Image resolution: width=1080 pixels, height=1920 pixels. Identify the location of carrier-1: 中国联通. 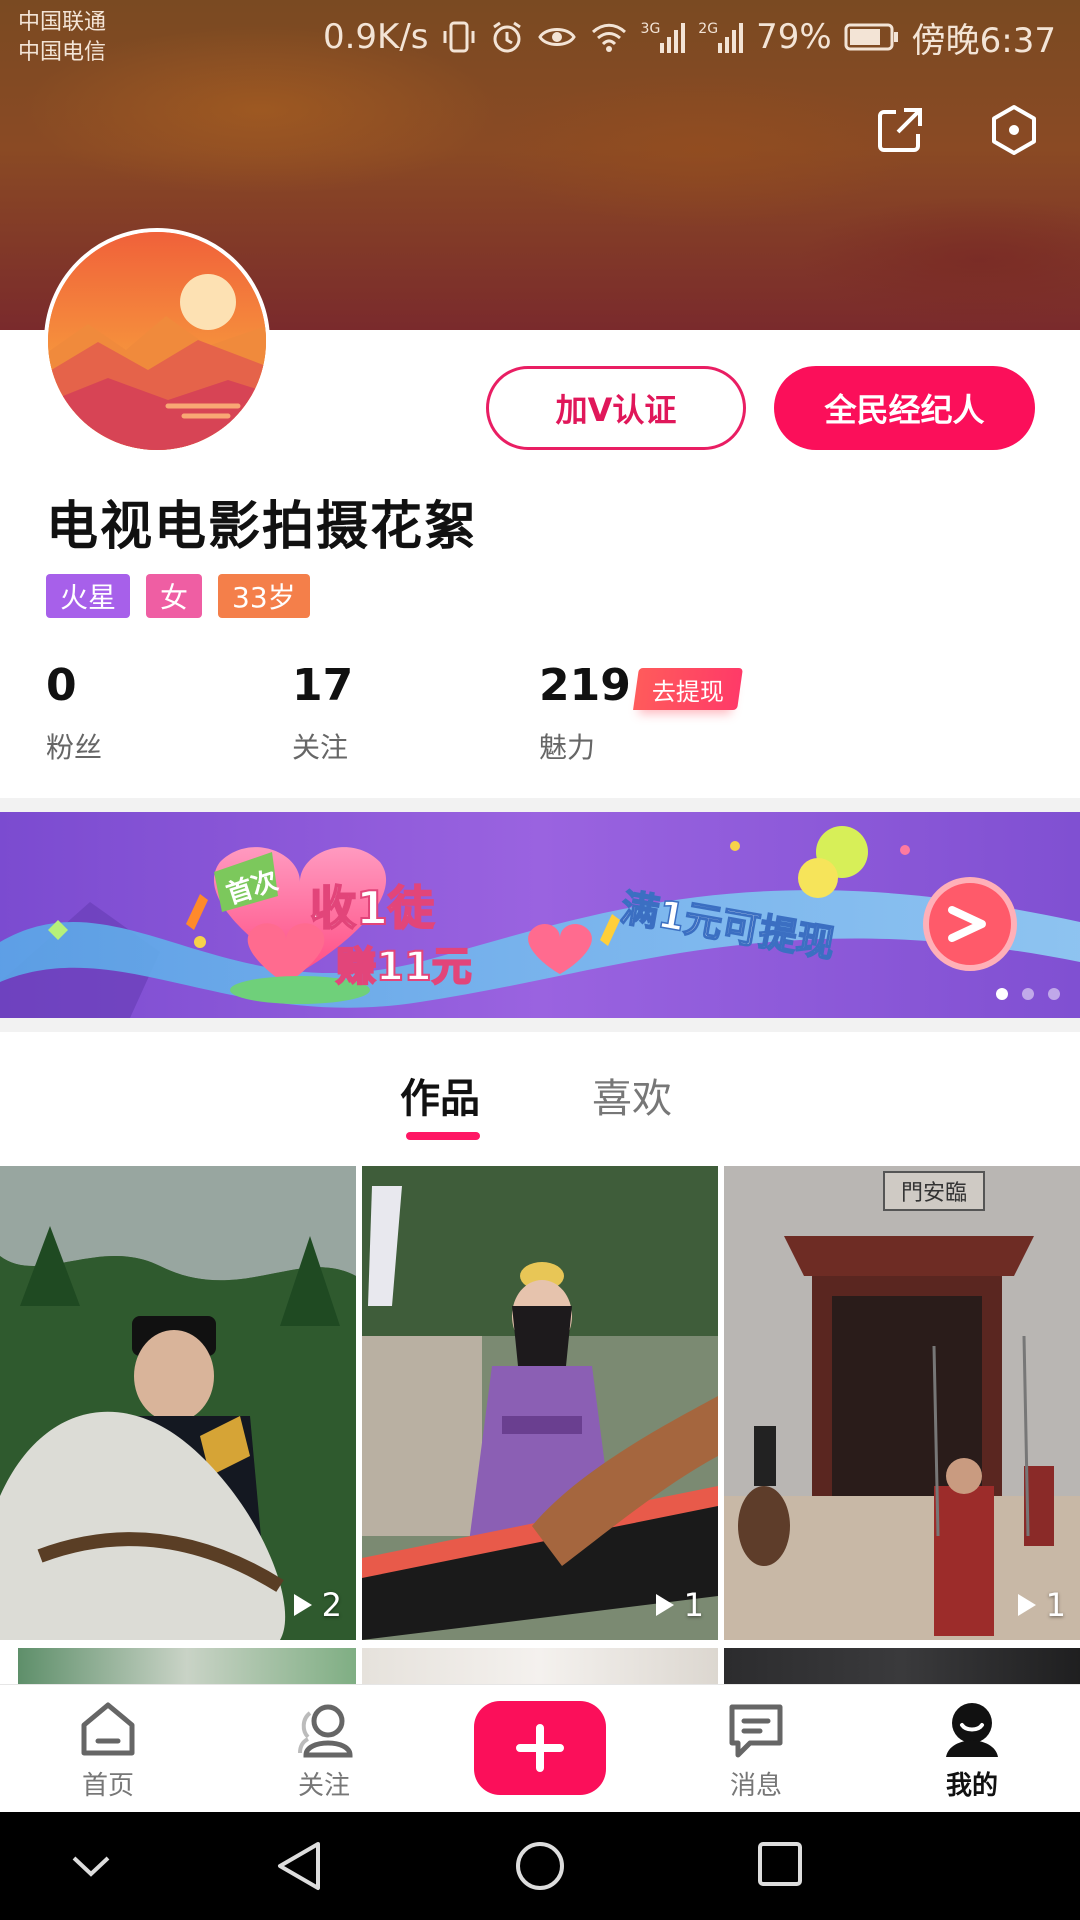
(62, 22).